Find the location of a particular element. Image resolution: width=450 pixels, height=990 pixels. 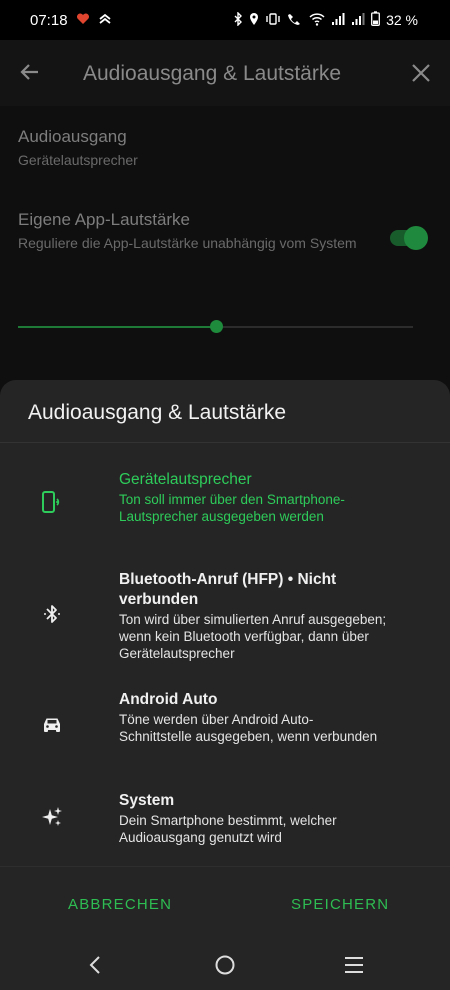

wifi-call-icon is located at coordinates (295, 20).